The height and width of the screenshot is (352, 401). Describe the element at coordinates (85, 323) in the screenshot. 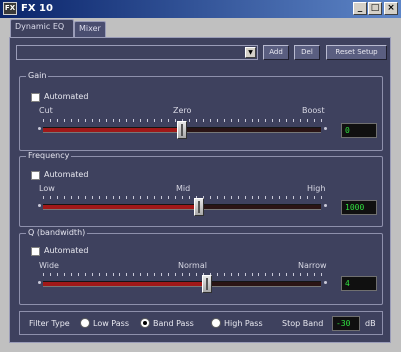

I see `low-pass-radio` at that location.